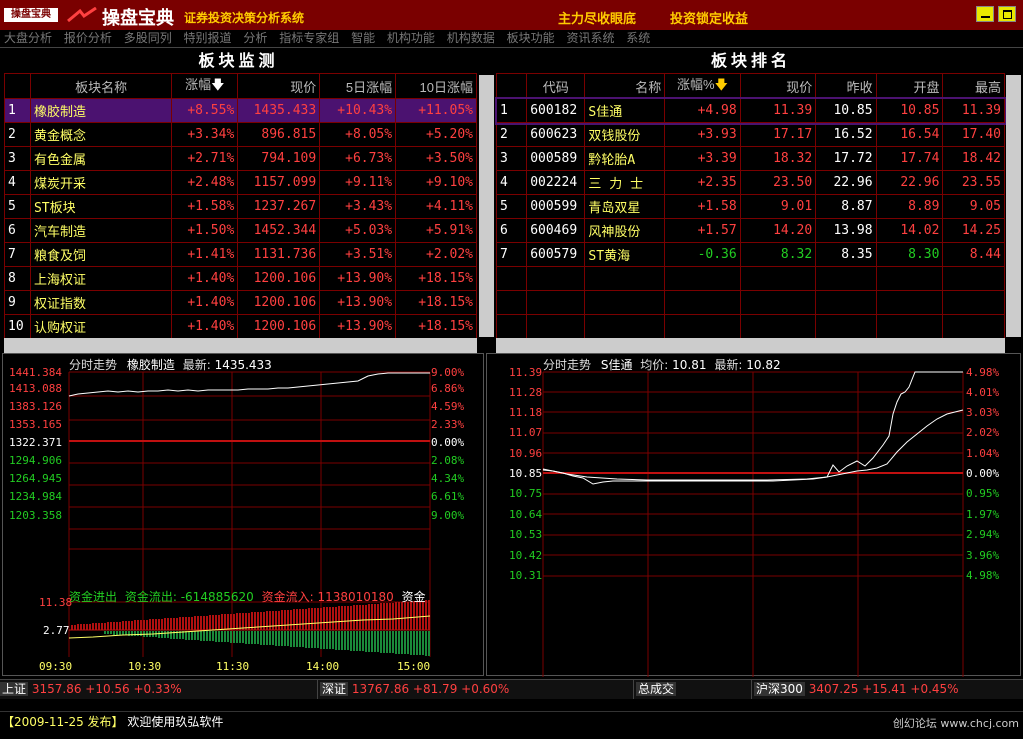  What do you see at coordinates (750, 110) in the screenshot?
I see `stock-row: 1 600182 S佳通 +4.98 11.39 10.85 10.85 11.39` at bounding box center [750, 110].